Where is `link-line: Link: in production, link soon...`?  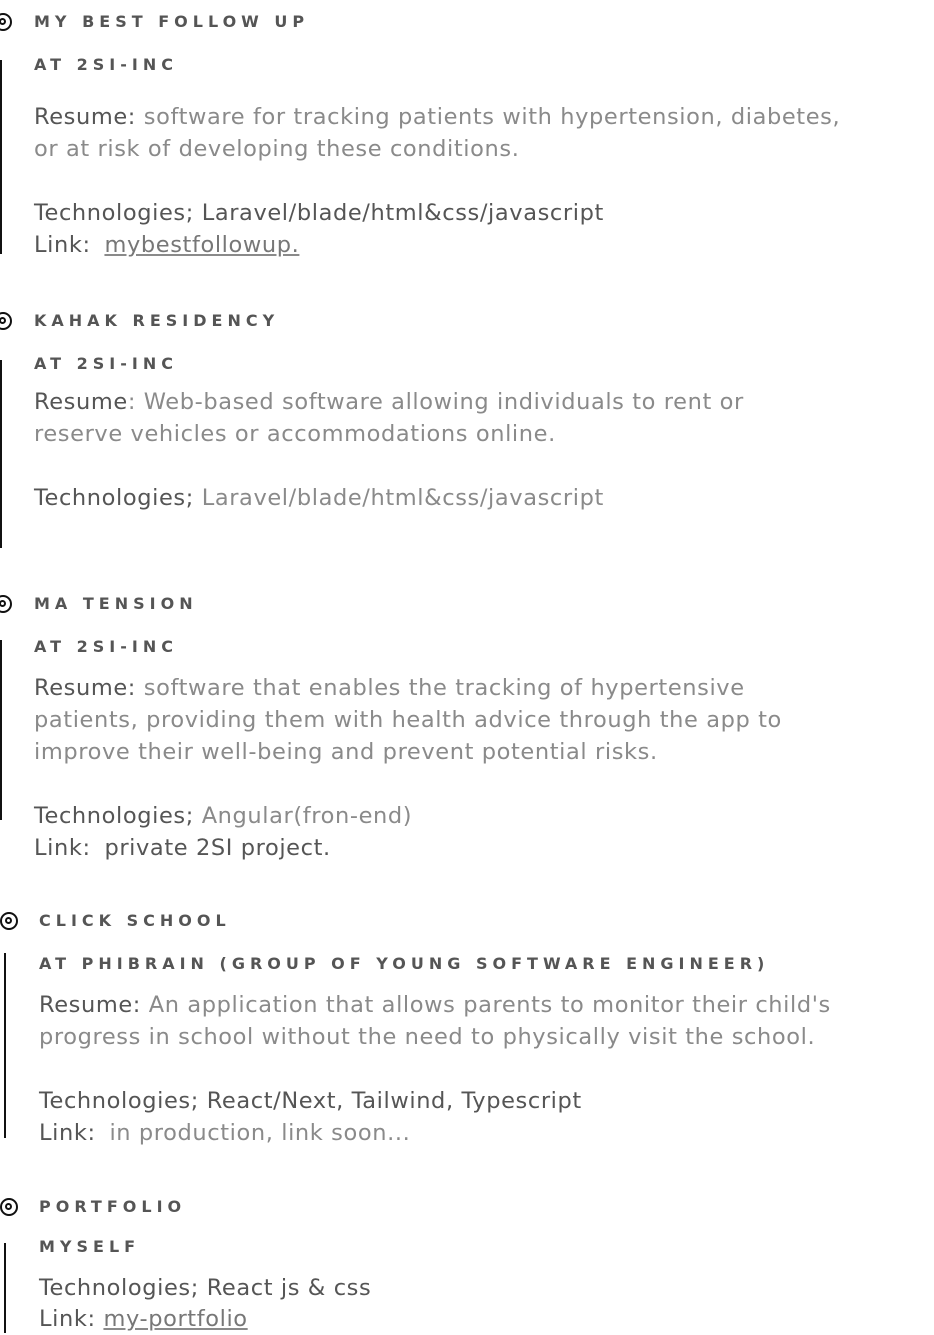 link-line: Link: in production, link soon... is located at coordinates (224, 1133).